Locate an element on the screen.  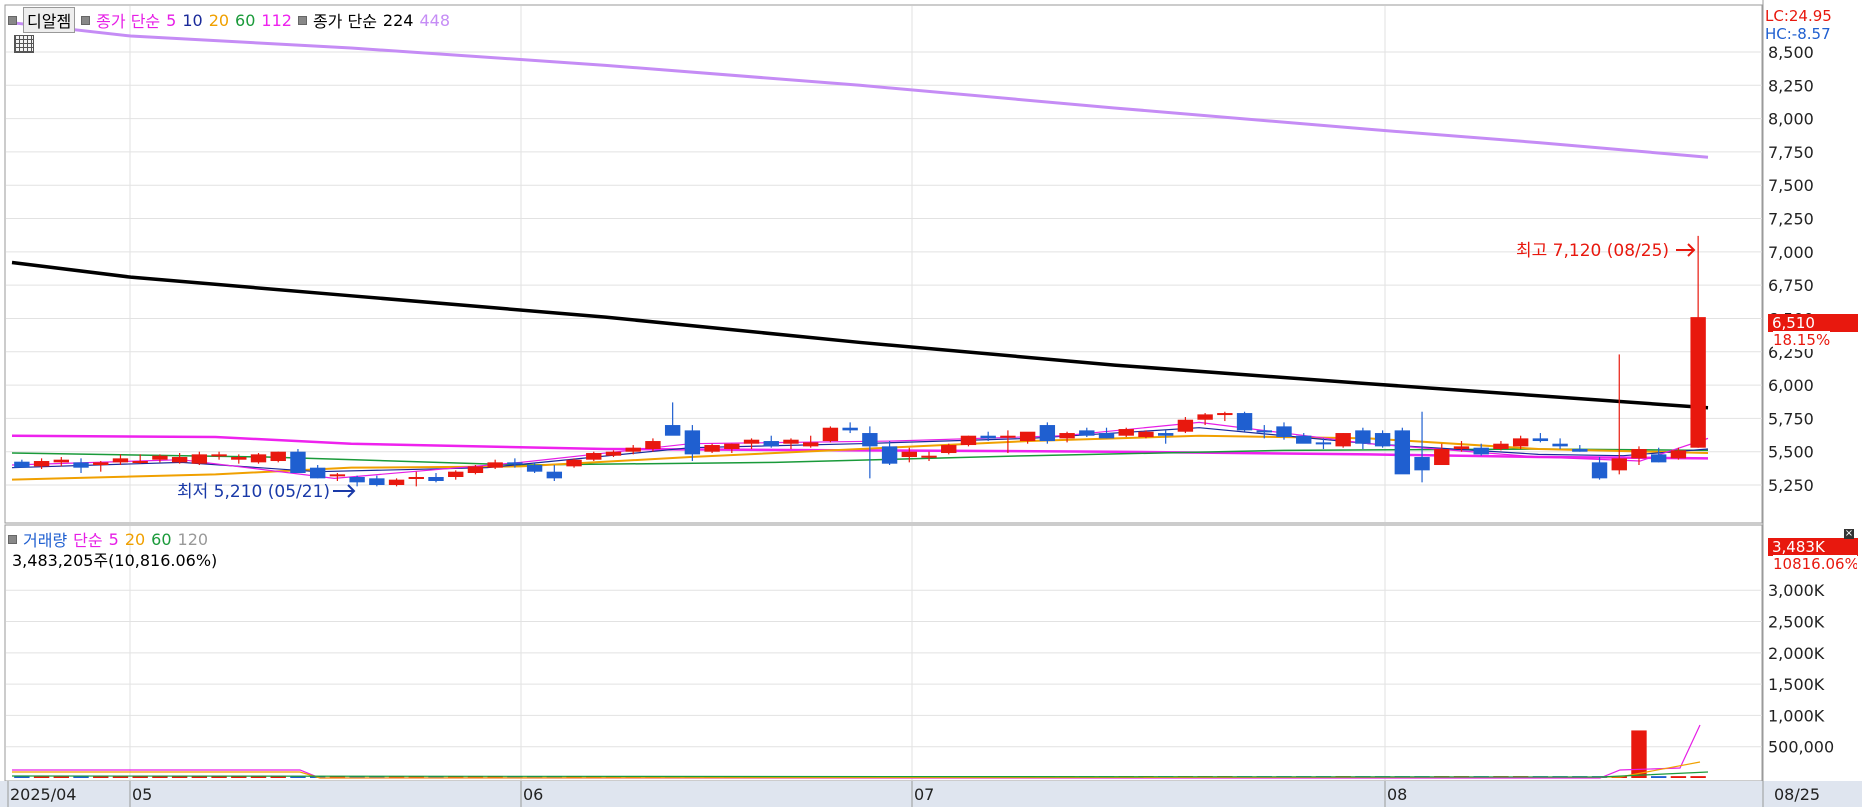
price-tick-label: 5,750 is located at coordinates (1791, 418).